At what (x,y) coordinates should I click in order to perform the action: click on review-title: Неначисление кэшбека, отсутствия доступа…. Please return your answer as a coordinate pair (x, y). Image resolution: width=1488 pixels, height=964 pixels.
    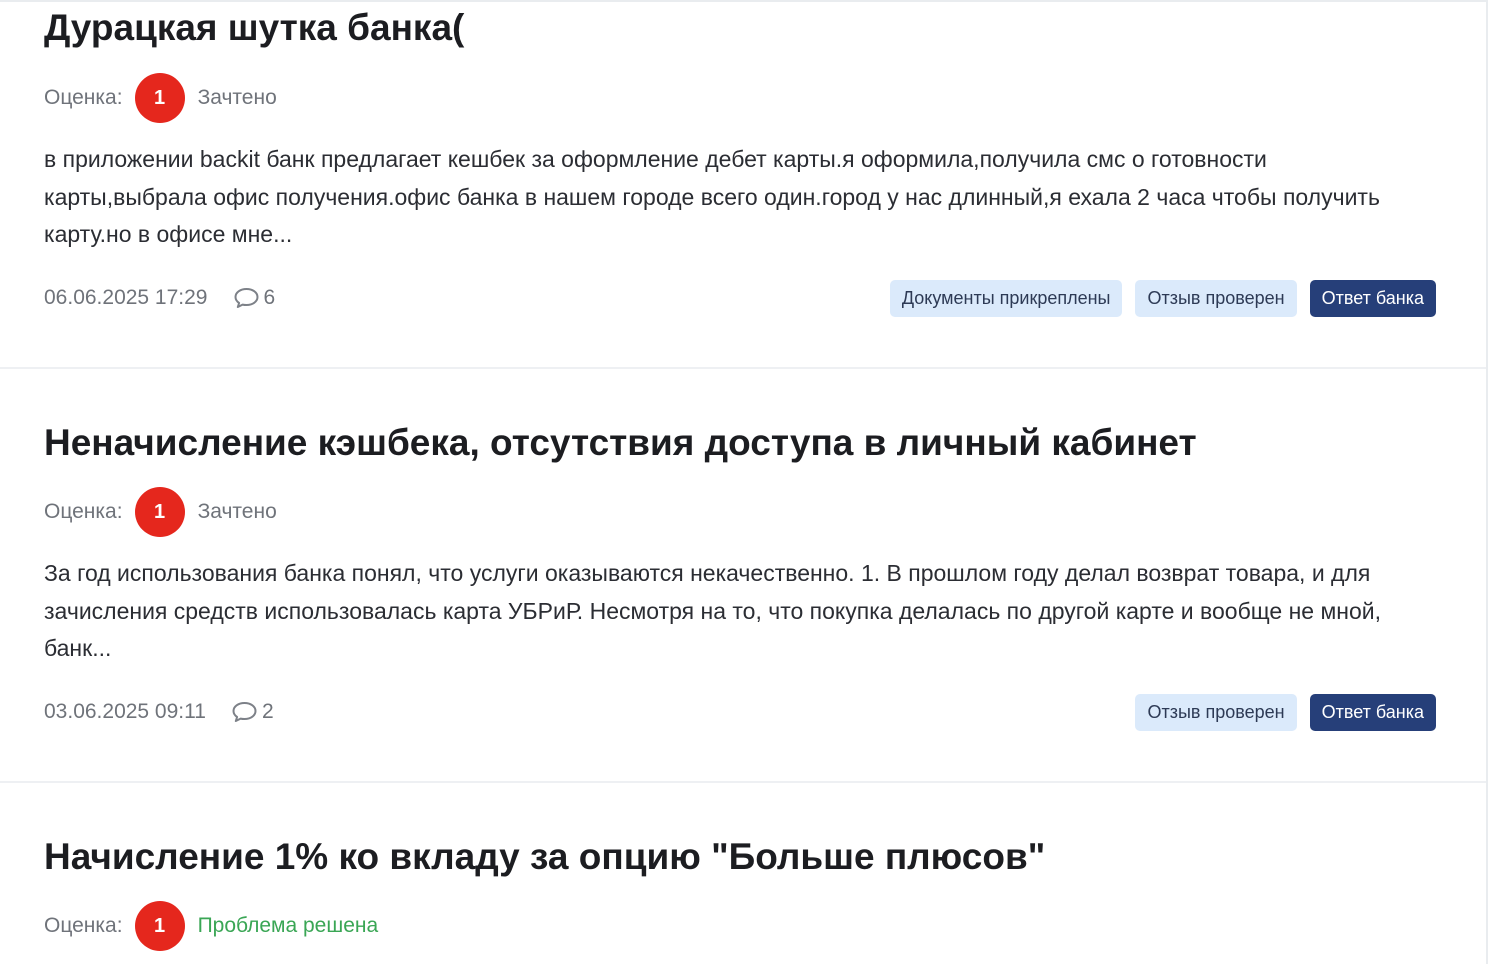
    Looking at the image, I should click on (620, 443).